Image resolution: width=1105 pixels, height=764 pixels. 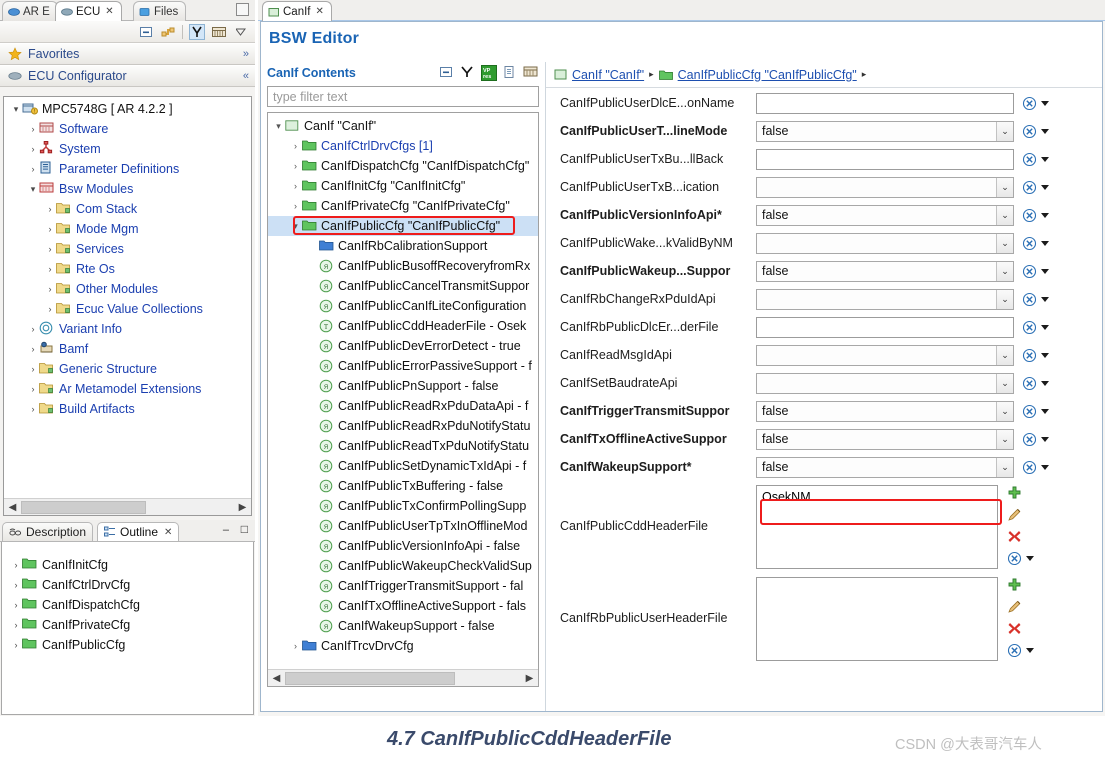 What do you see at coordinates (226, 530) in the screenshot?
I see `minimize-button: –` at bounding box center [226, 530].